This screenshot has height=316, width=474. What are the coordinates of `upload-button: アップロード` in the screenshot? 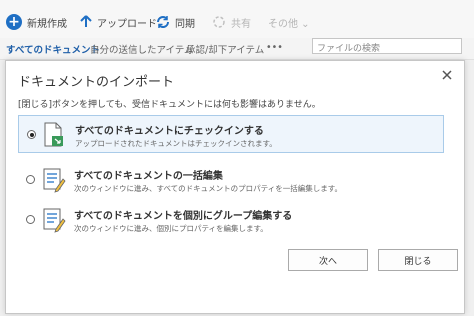 It's located at (118, 22).